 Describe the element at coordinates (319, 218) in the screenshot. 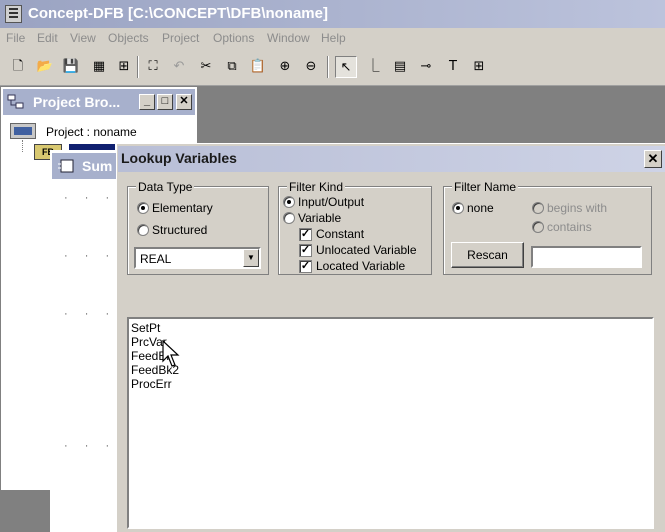

I see `variable-label: Variable` at that location.